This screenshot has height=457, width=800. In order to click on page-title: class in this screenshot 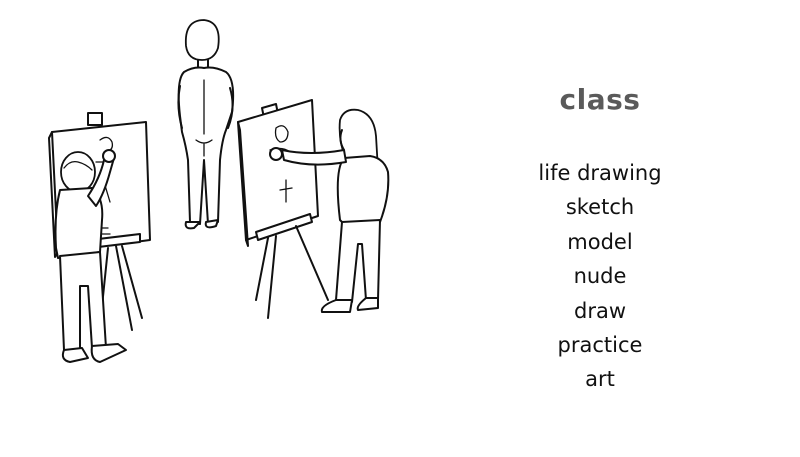, I will do `click(600, 99)`.